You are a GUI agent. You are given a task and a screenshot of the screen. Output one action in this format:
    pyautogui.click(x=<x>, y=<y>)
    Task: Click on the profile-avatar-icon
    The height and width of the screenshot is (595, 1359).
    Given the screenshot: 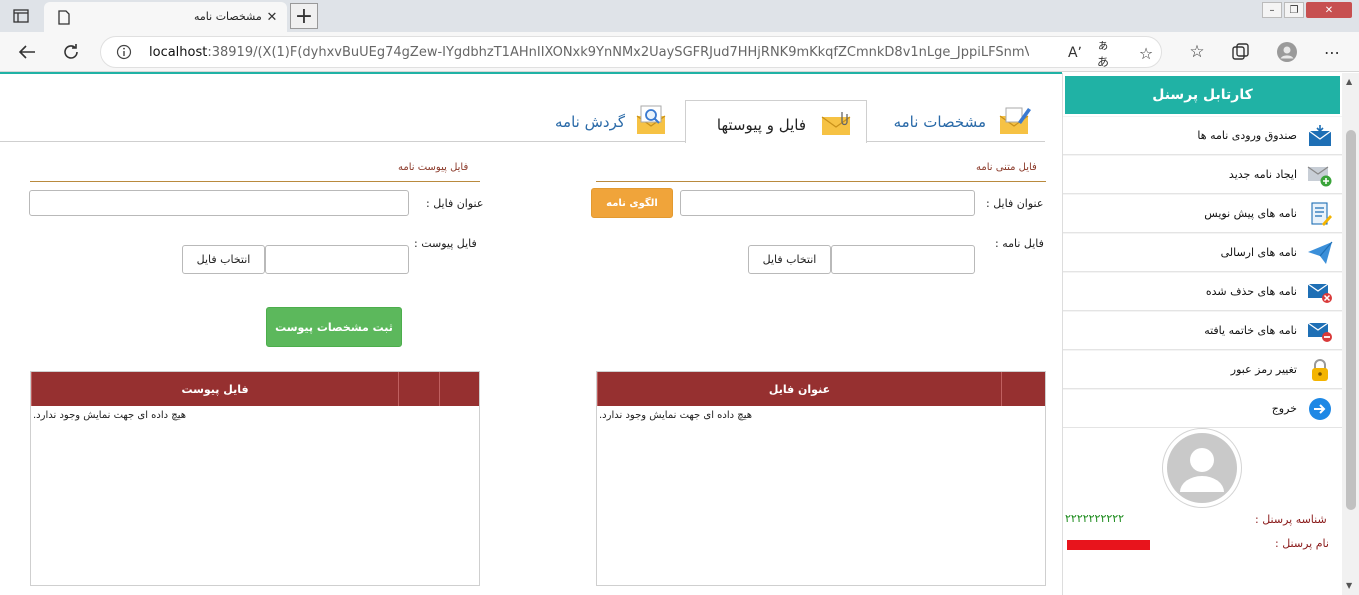 What is the action you would take?
    pyautogui.click(x=1287, y=52)
    